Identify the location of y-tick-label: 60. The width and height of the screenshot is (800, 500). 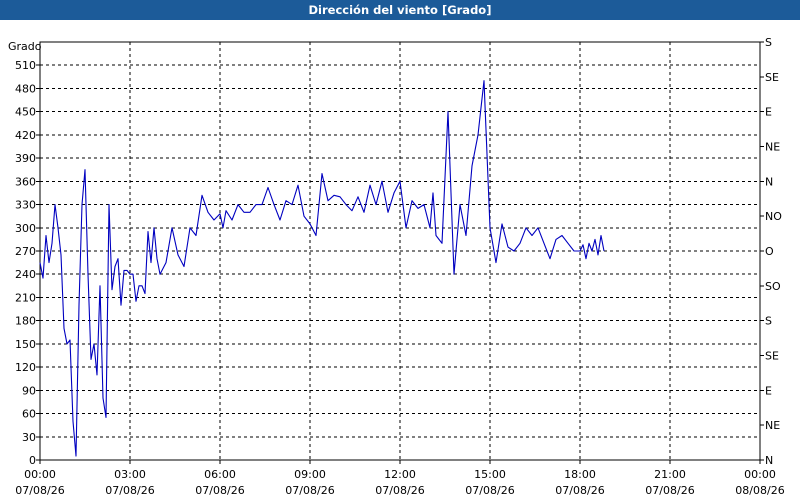
(29, 414).